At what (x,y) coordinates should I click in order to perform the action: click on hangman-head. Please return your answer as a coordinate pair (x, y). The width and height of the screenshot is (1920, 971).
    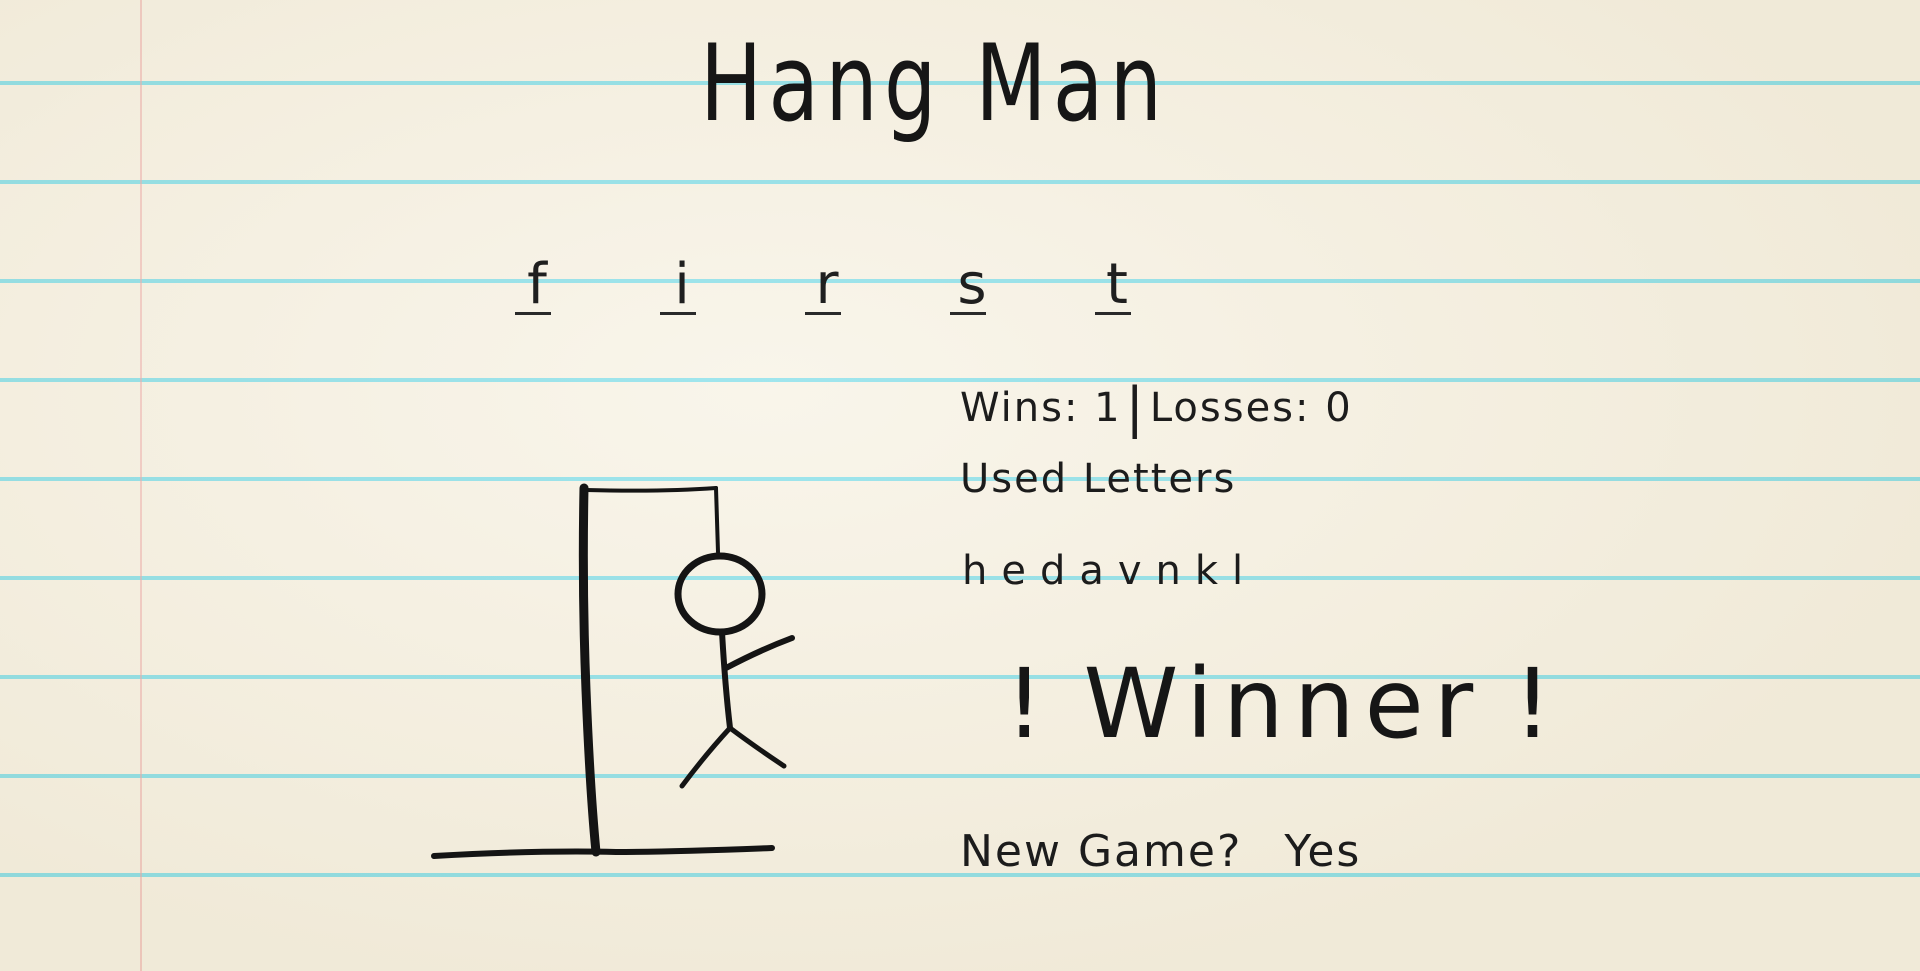
    Looking at the image, I should click on (720, 594).